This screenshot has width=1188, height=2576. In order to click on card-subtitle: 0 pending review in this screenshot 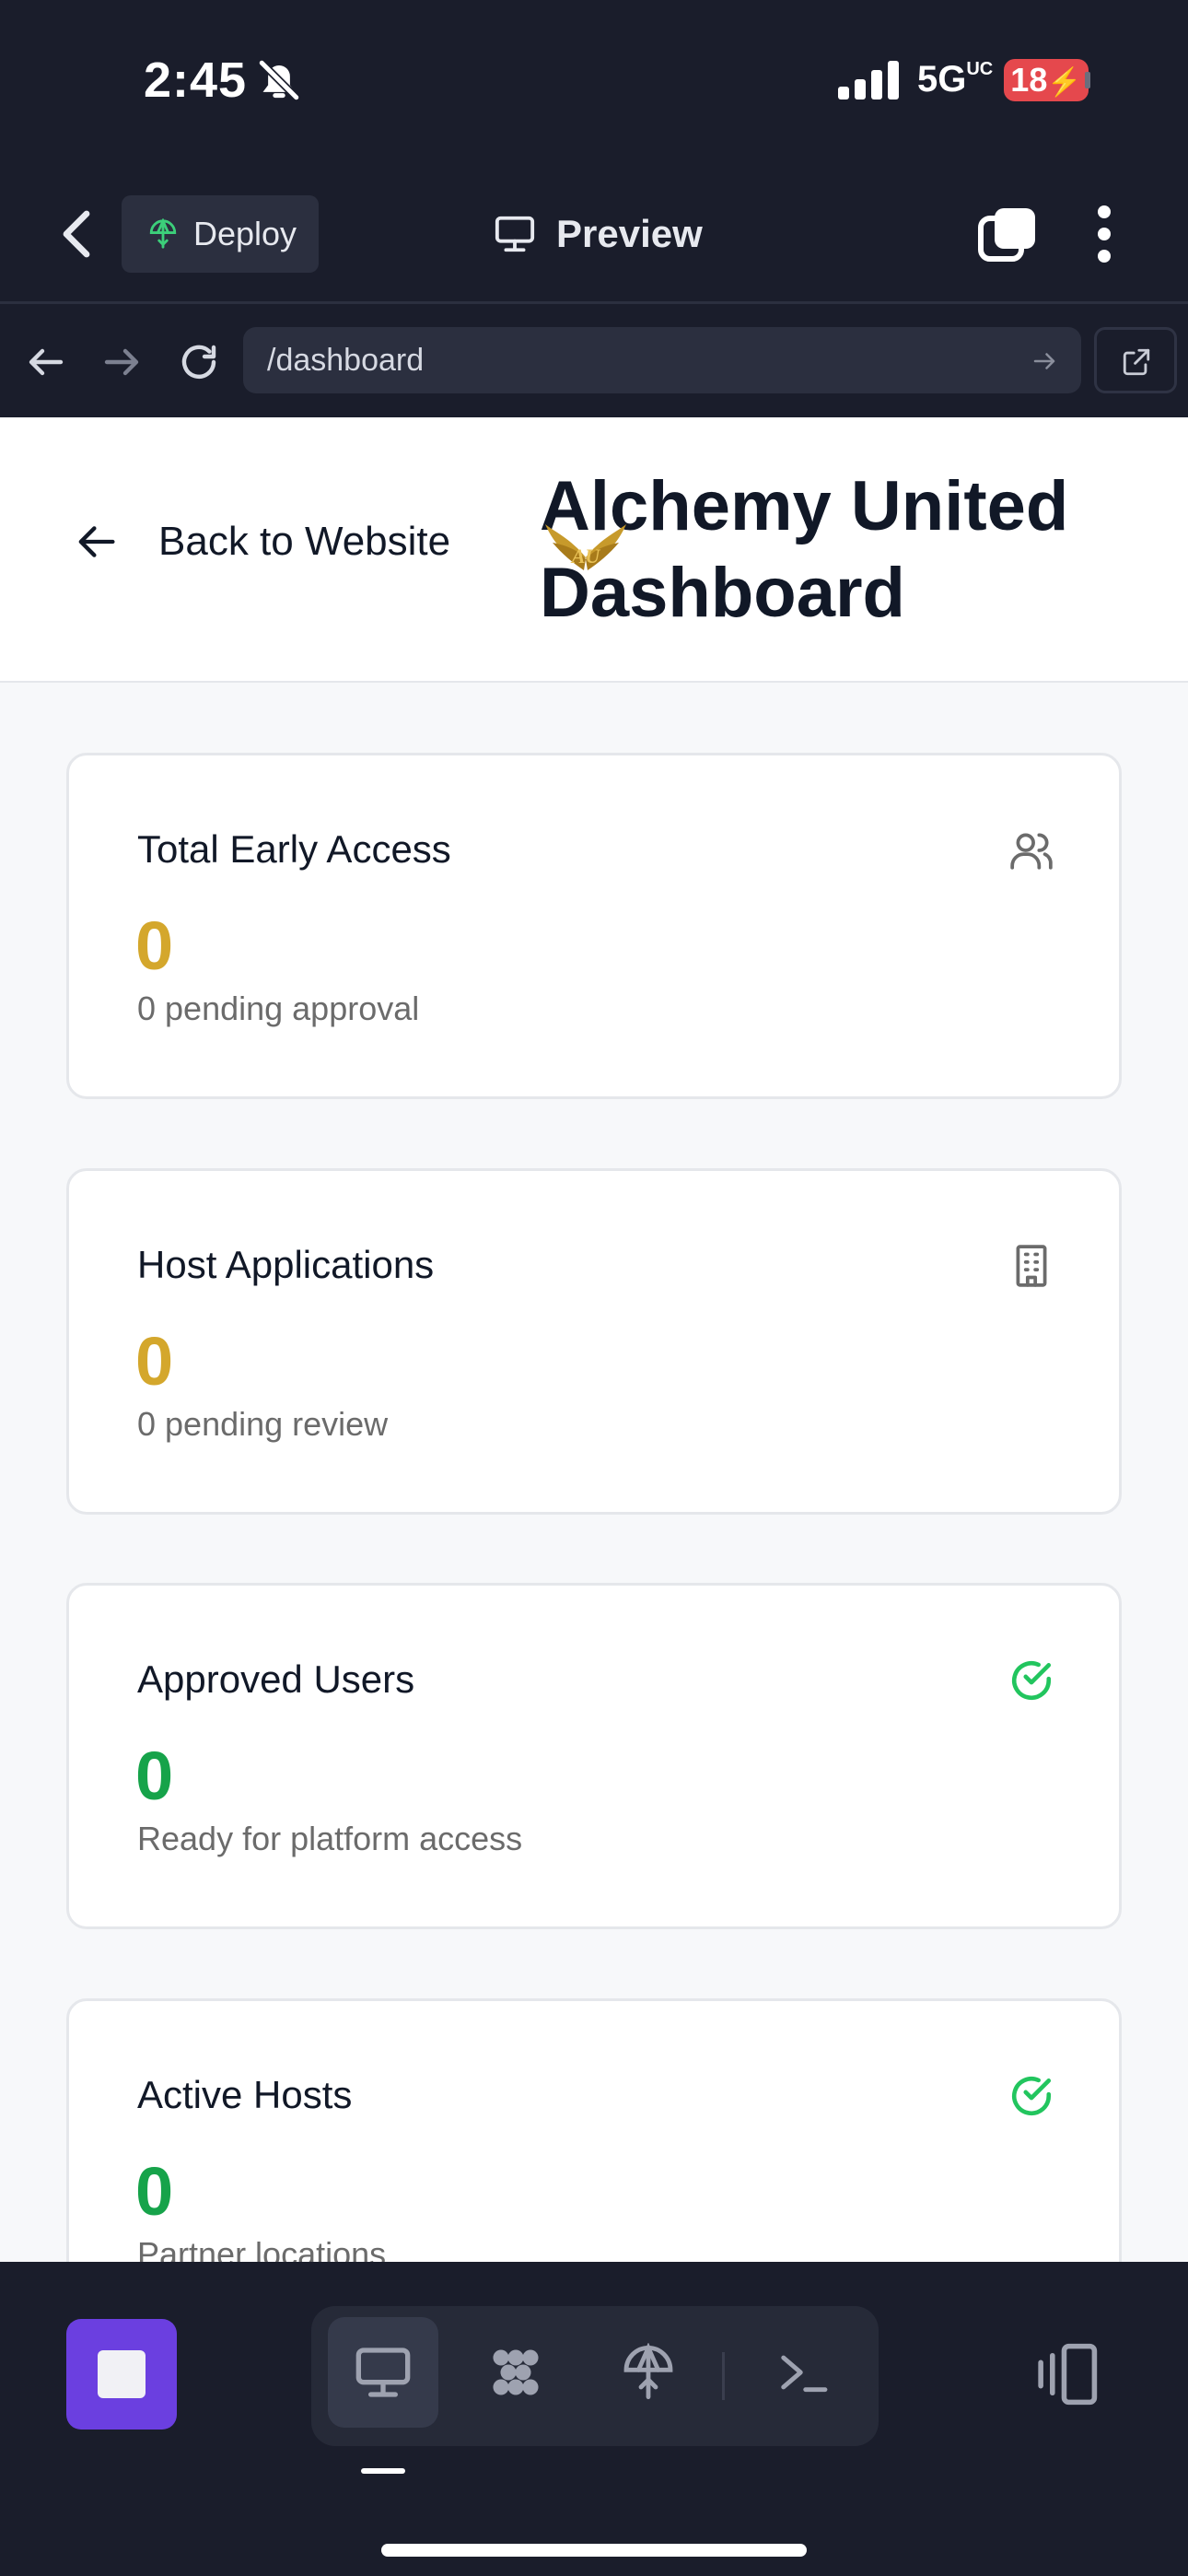, I will do `click(263, 1424)`.